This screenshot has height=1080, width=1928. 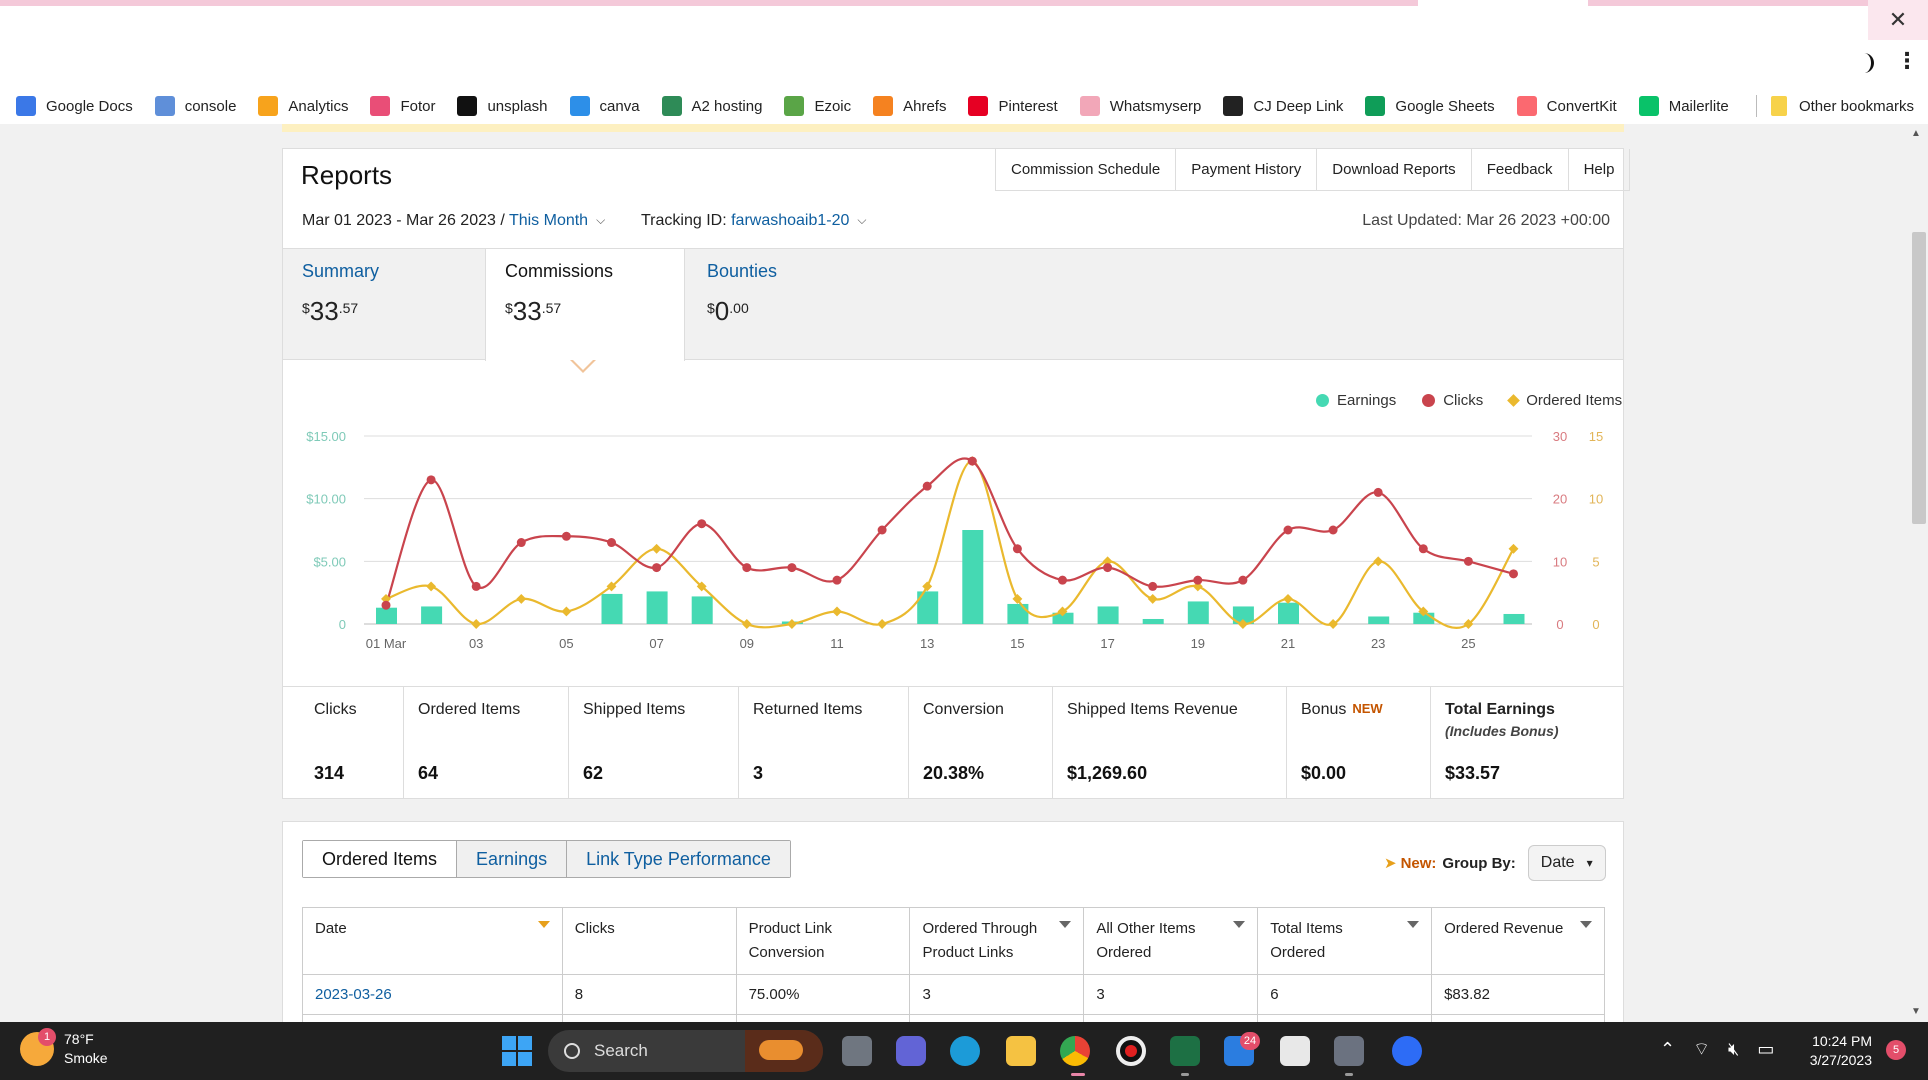 What do you see at coordinates (1667, 1049) in the screenshot?
I see `chevron-up-icon: ⌃` at bounding box center [1667, 1049].